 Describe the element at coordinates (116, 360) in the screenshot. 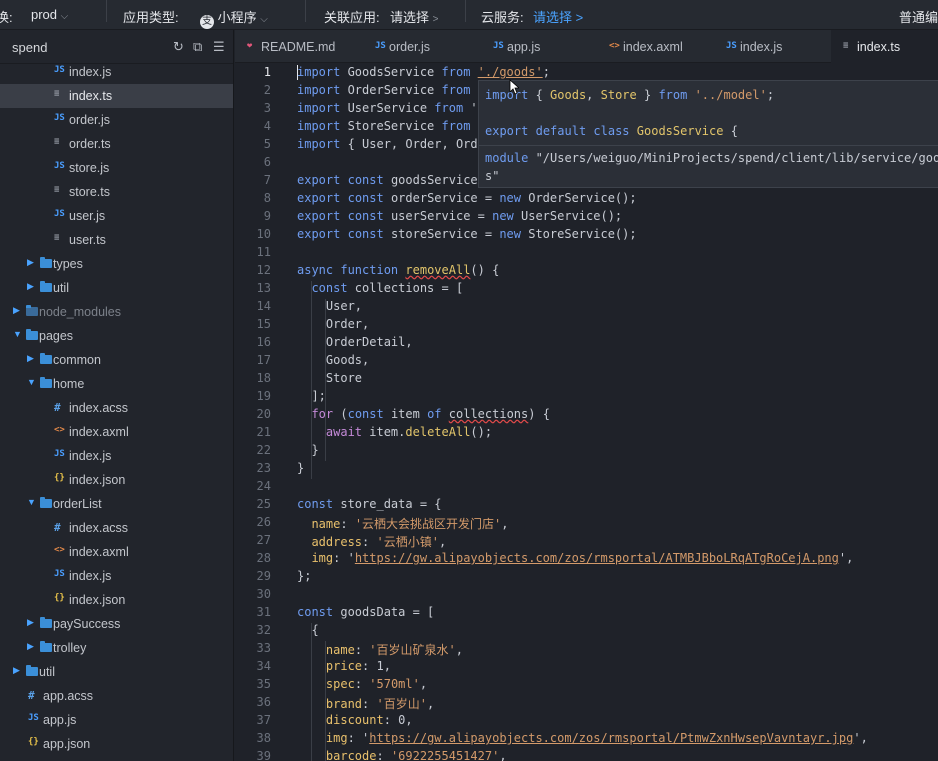

I see `folder-item: ▶ common` at that location.